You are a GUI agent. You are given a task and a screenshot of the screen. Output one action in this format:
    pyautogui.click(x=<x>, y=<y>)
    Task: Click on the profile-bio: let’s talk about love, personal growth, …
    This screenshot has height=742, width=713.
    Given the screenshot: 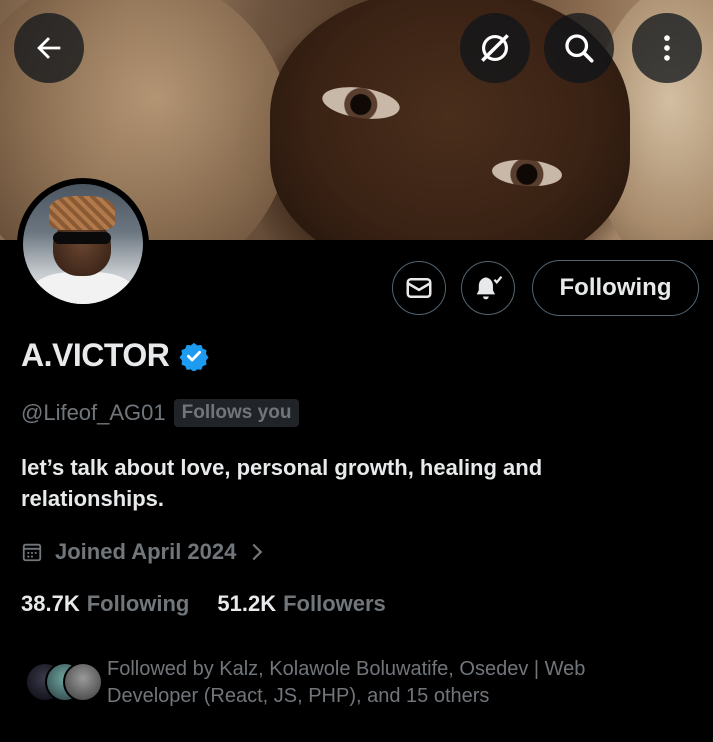 What is the action you would take?
    pyautogui.click(x=282, y=483)
    